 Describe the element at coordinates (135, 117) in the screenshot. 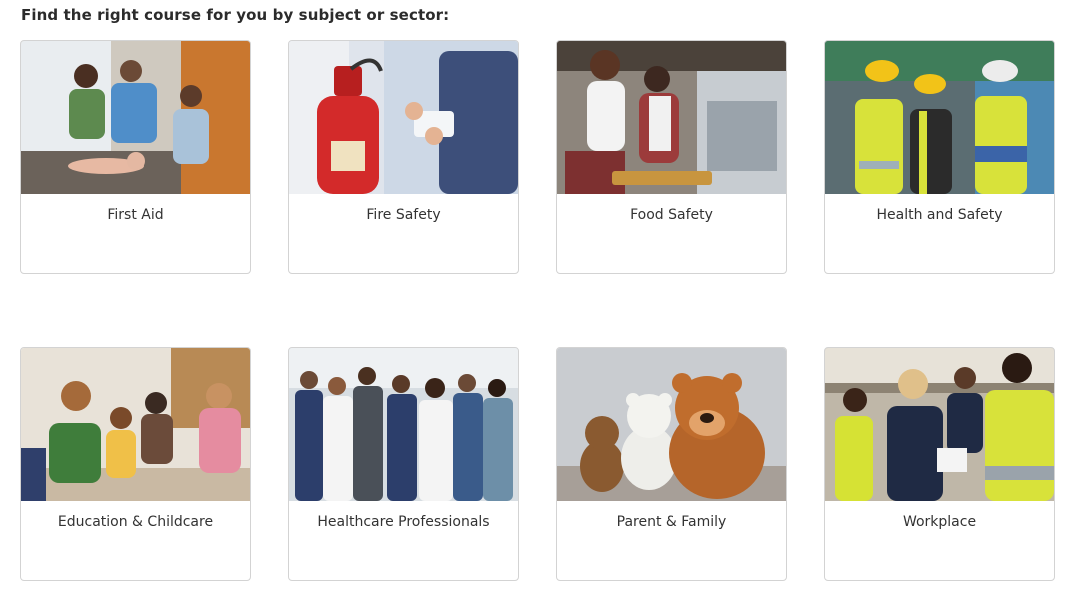

I see `first-aid-photo` at that location.